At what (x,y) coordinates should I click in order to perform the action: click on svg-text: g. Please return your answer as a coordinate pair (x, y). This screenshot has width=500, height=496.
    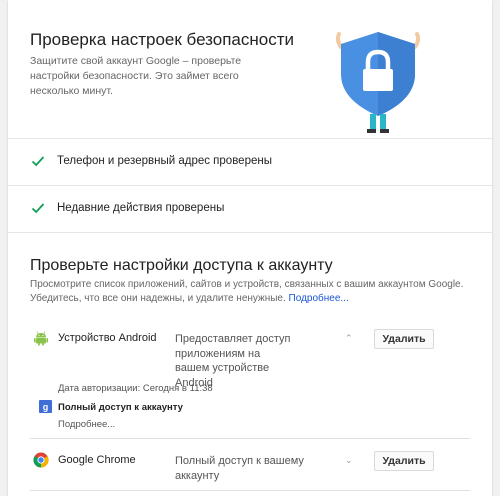
    Looking at the image, I should click on (46, 407).